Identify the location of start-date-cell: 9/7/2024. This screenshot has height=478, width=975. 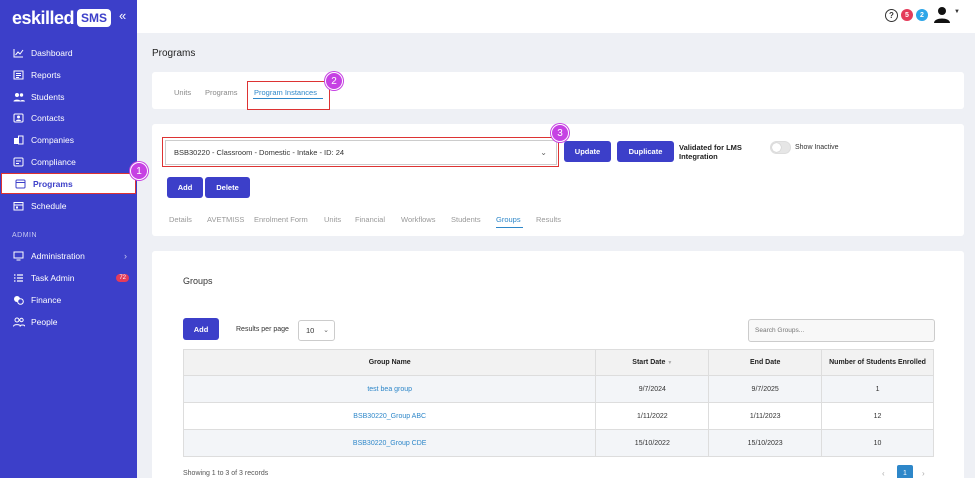
(652, 389).